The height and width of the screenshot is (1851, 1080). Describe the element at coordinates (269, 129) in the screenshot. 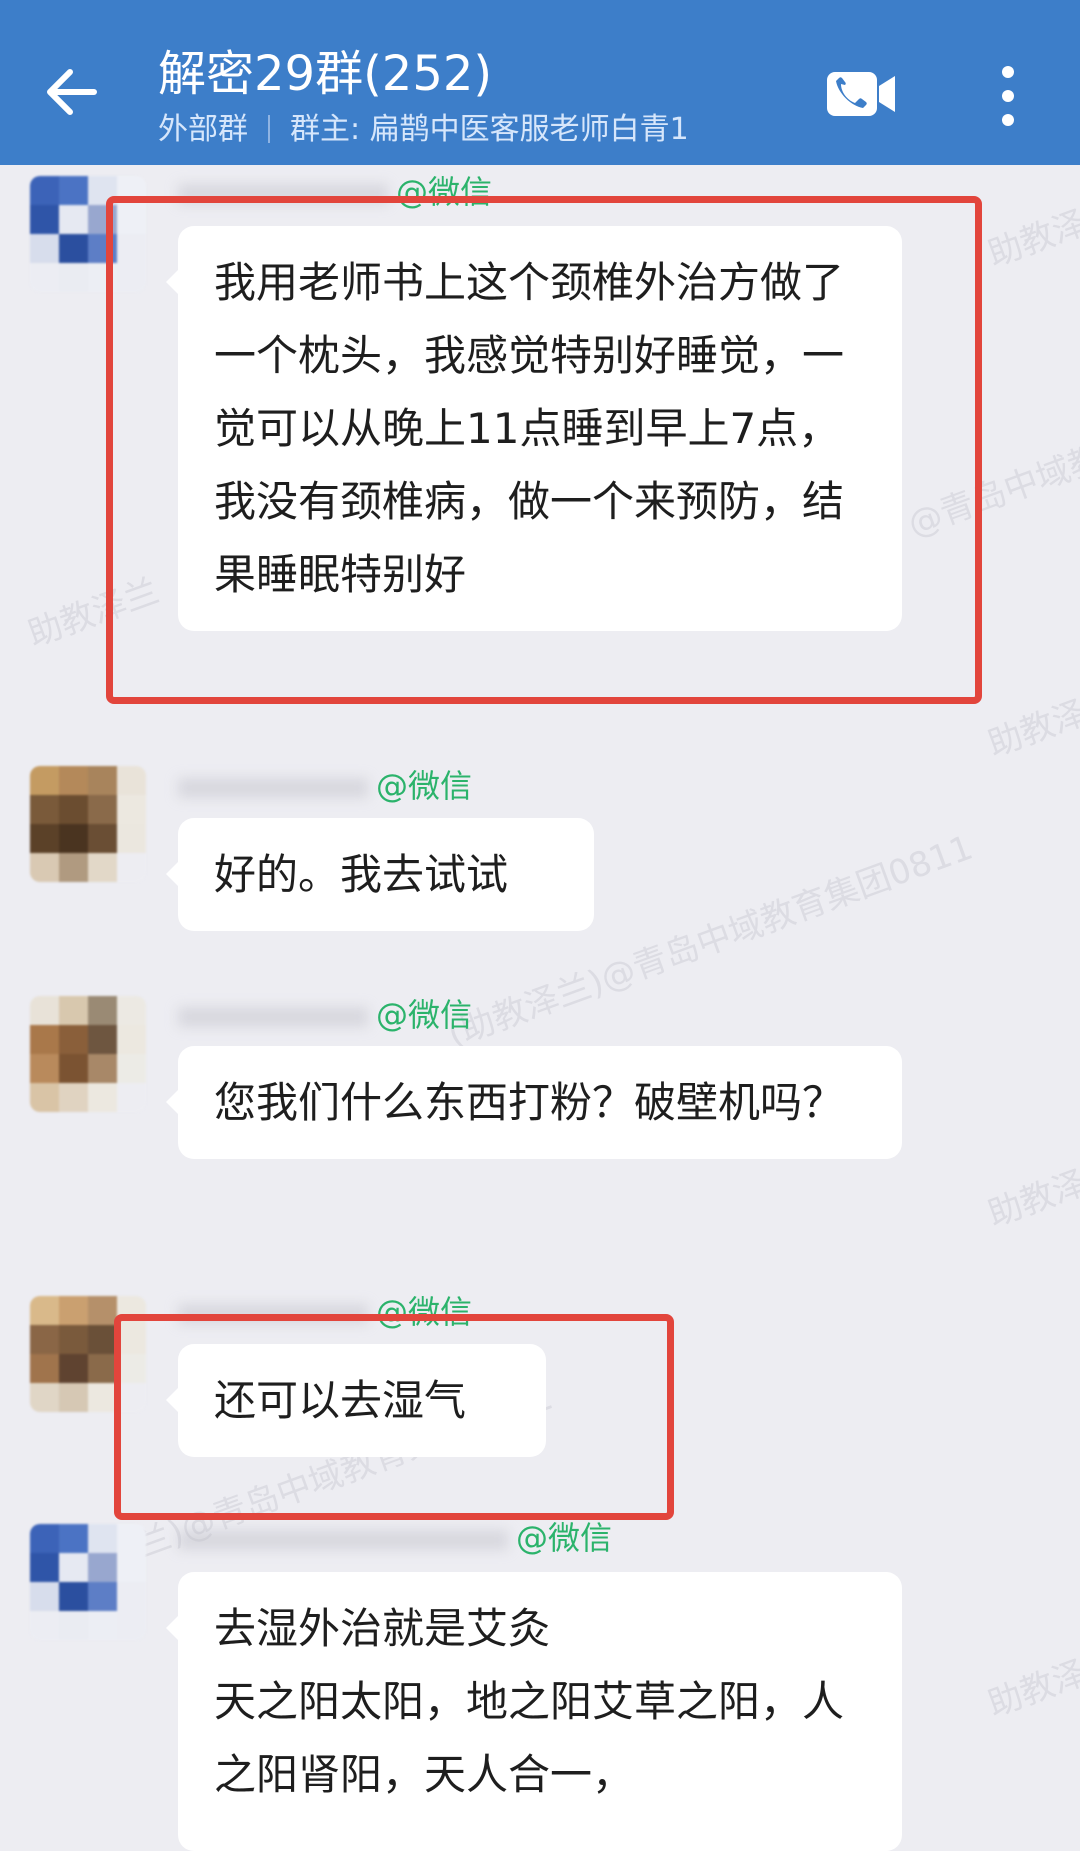

I see `subtitle-divider` at that location.